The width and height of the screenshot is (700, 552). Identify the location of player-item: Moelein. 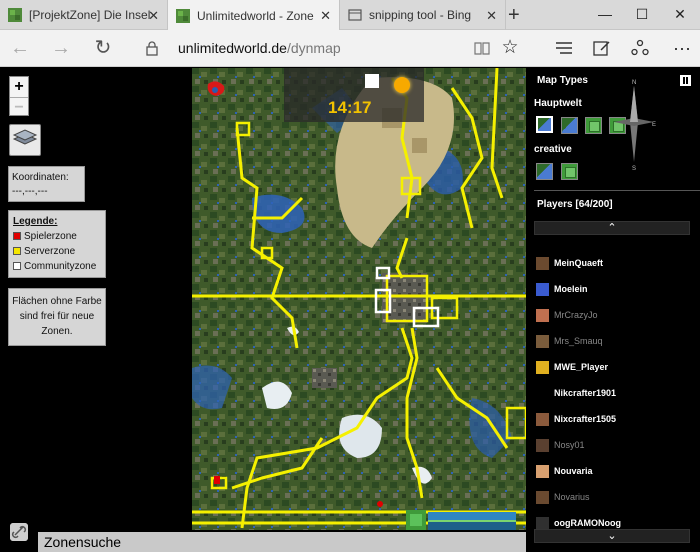
(611, 289).